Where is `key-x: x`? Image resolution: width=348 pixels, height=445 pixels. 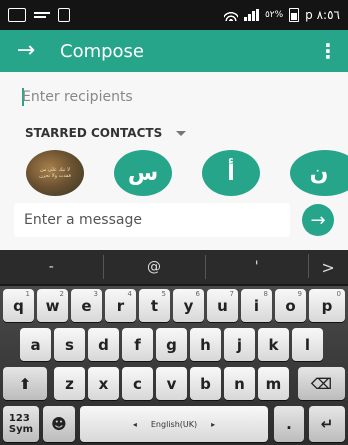
key-x: x is located at coordinates (103, 383).